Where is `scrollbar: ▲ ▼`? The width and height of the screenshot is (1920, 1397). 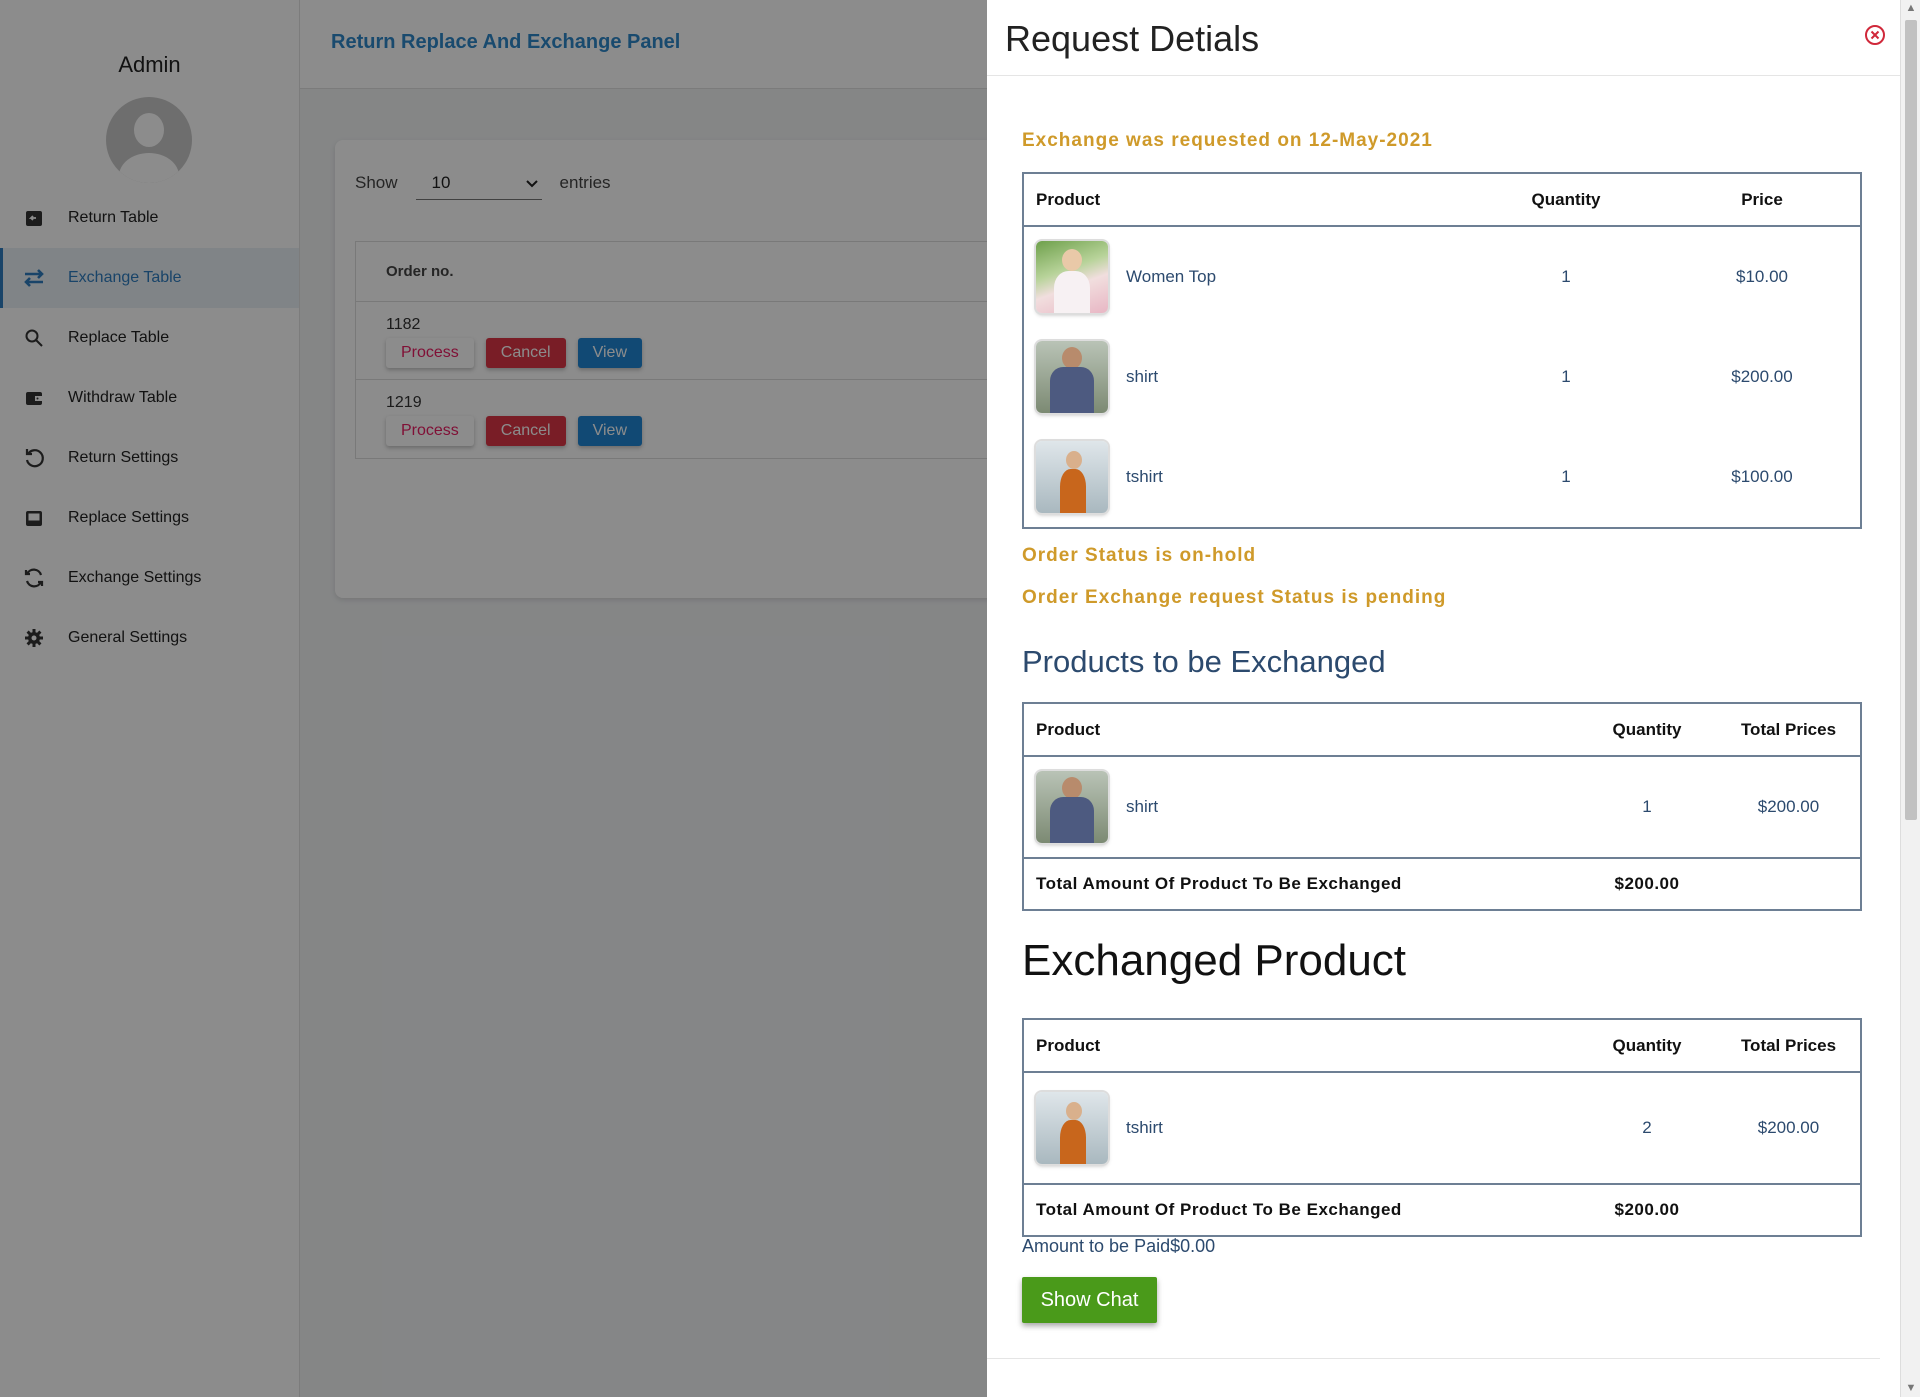
scrollbar: ▲ ▼ is located at coordinates (1910, 698).